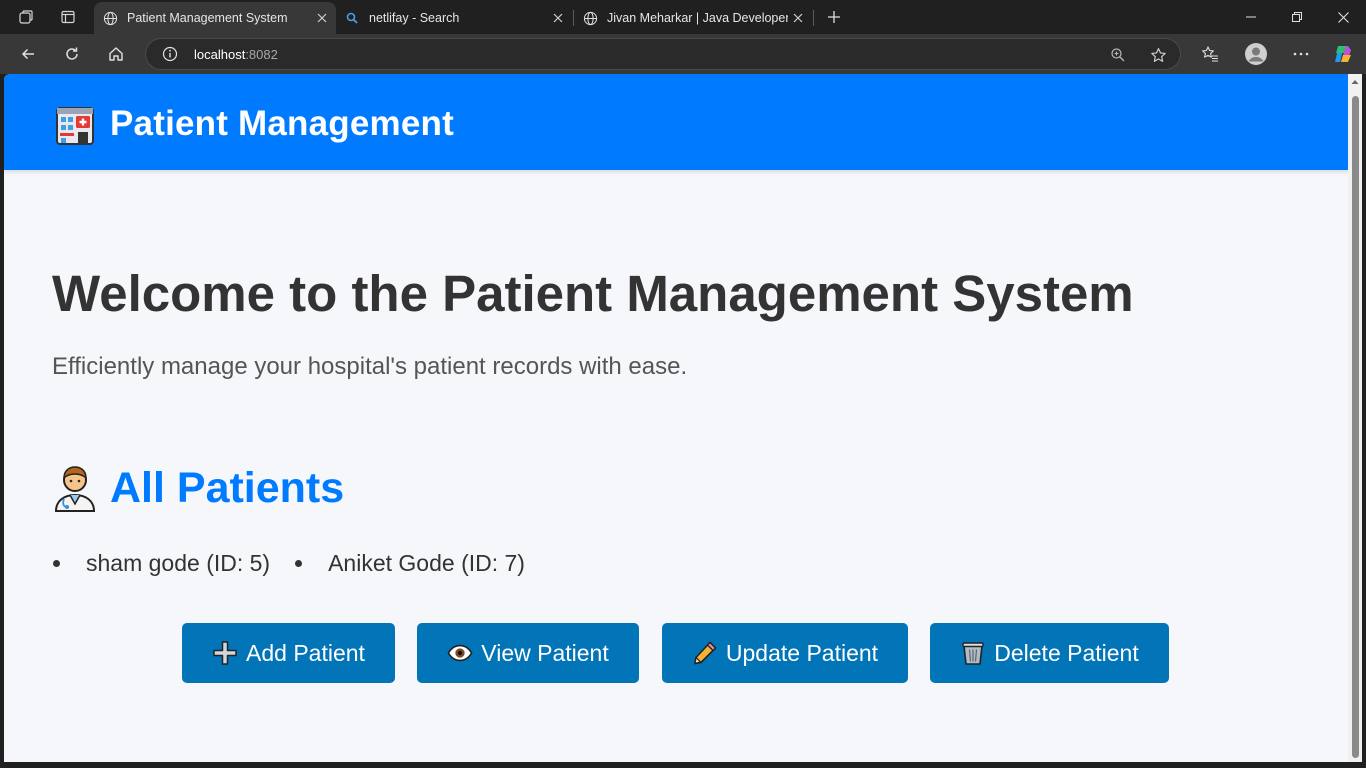 The height and width of the screenshot is (768, 1366). What do you see at coordinates (207, 18) in the screenshot?
I see `tab-title: Patient Management System` at bounding box center [207, 18].